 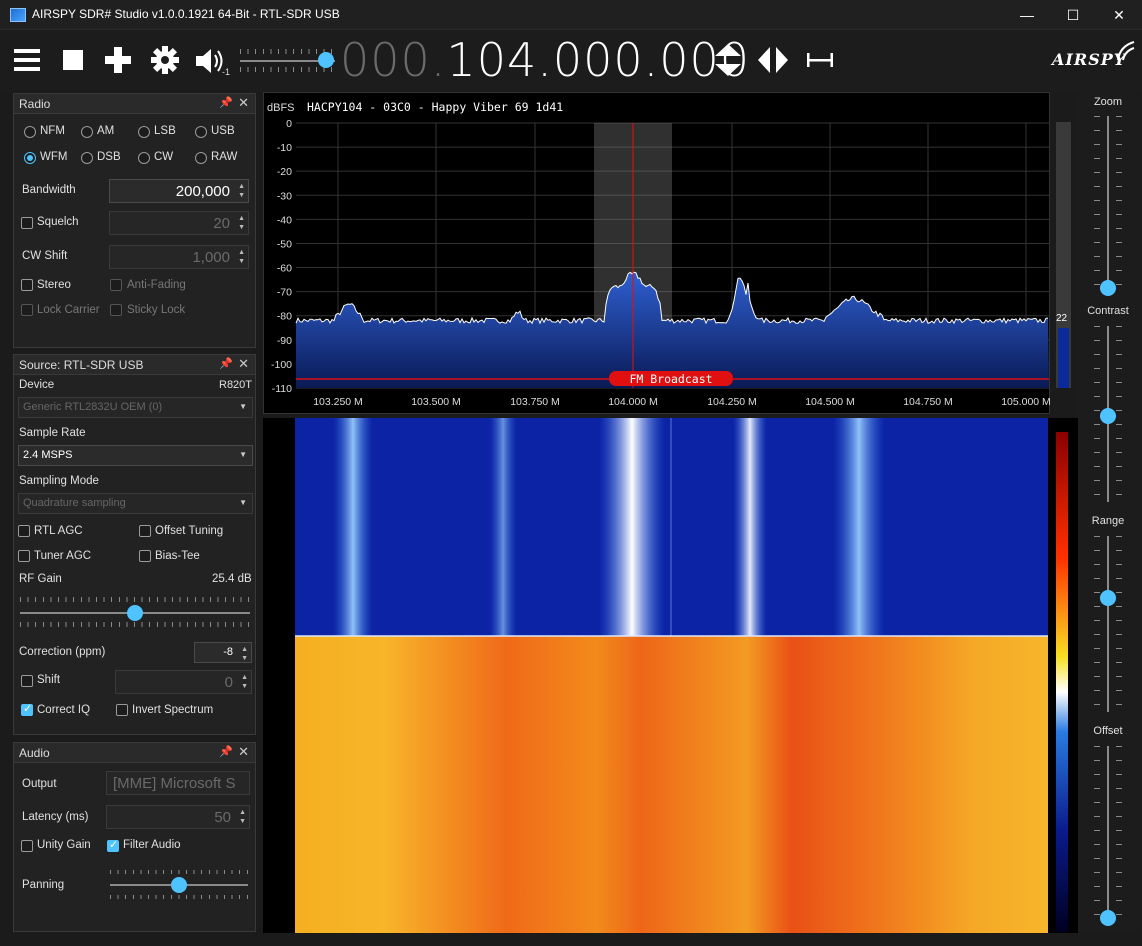 I want to click on y-tick-label: -60, so click(x=284, y=269).